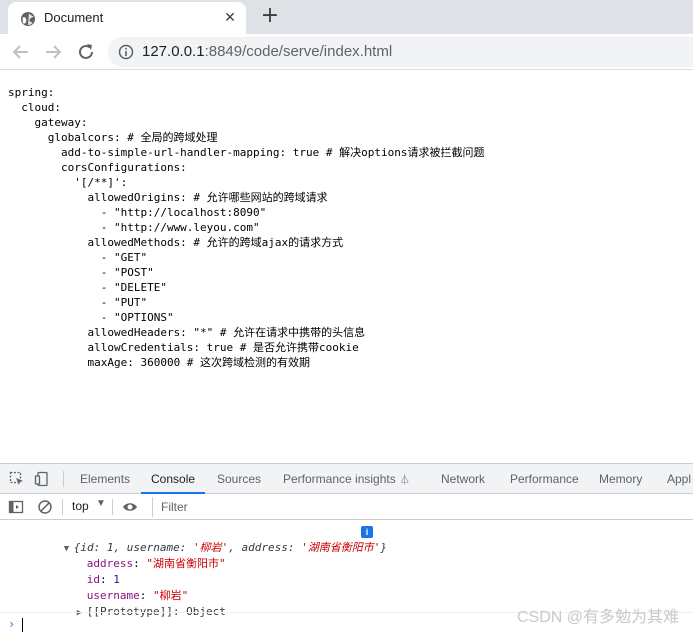  What do you see at coordinates (16, 507) in the screenshot?
I see `sidebar-toggle-icon` at bounding box center [16, 507].